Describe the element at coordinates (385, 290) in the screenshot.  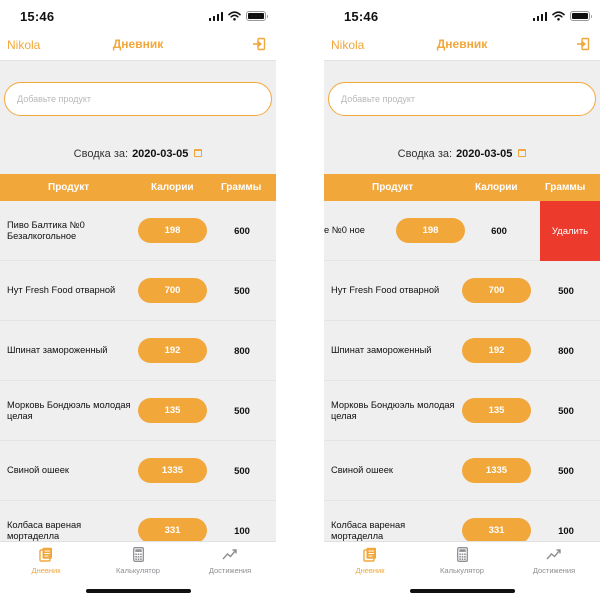
I see `product-name: Нут Fresh Food отварной` at that location.